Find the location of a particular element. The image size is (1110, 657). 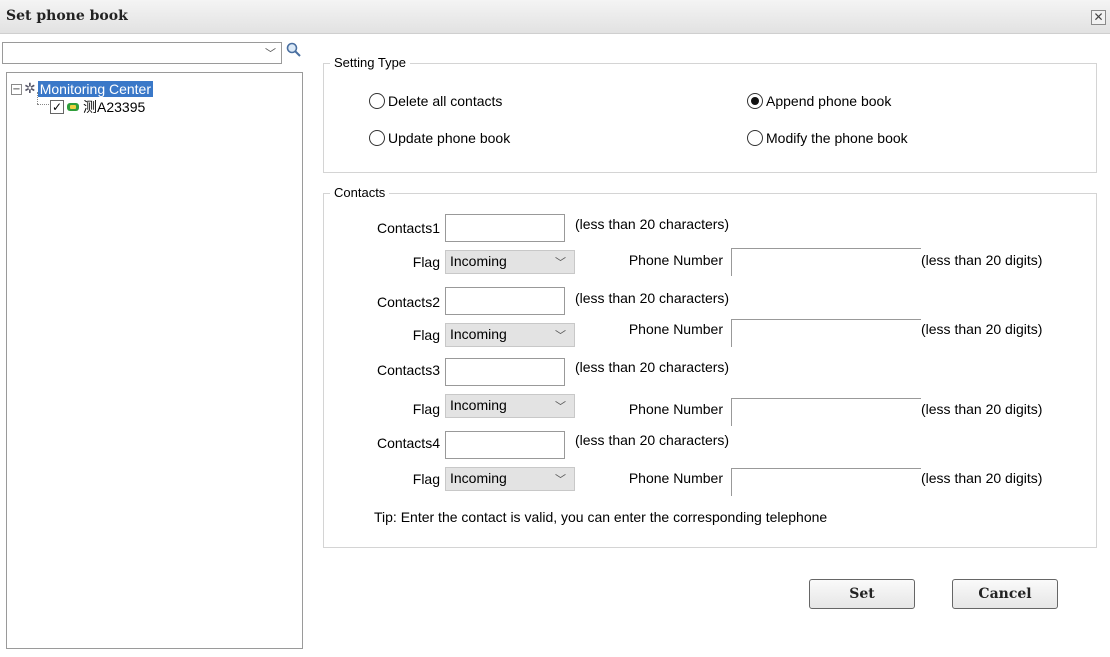

search-icon is located at coordinates (294, 50).